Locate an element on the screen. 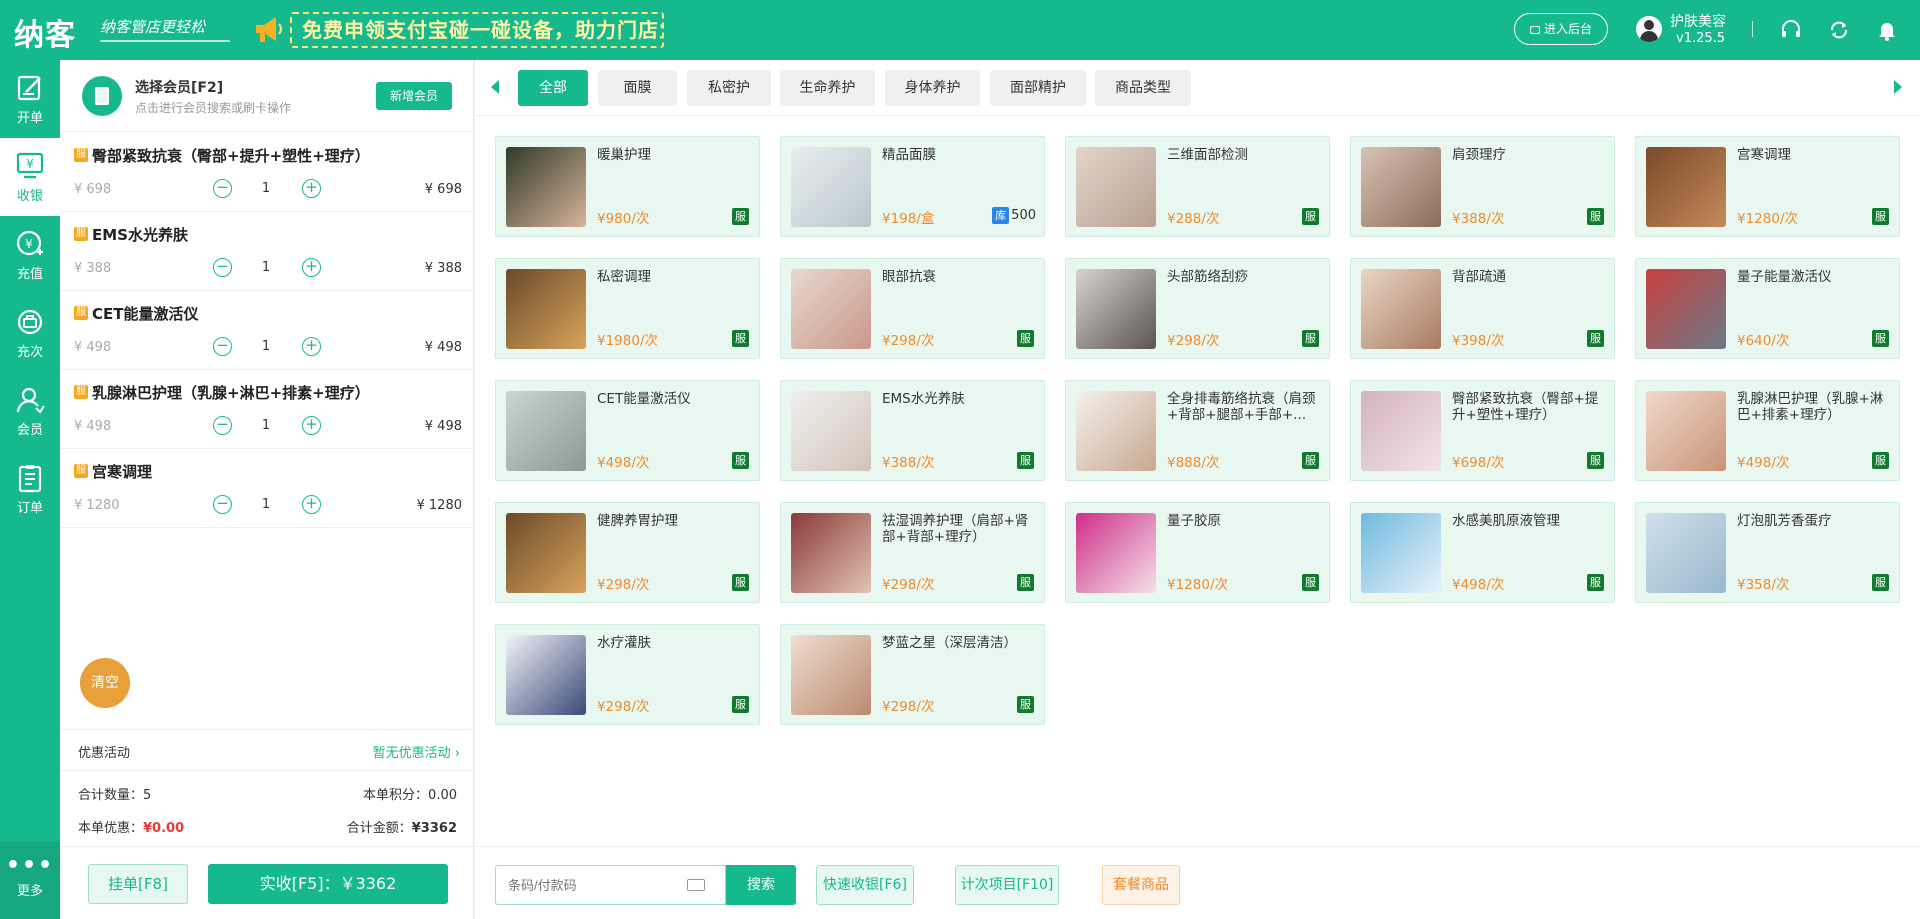  member-selector: 选择会员[F2] 点击进行会员搜索或刷卡操作 新增会员 is located at coordinates (267, 96).